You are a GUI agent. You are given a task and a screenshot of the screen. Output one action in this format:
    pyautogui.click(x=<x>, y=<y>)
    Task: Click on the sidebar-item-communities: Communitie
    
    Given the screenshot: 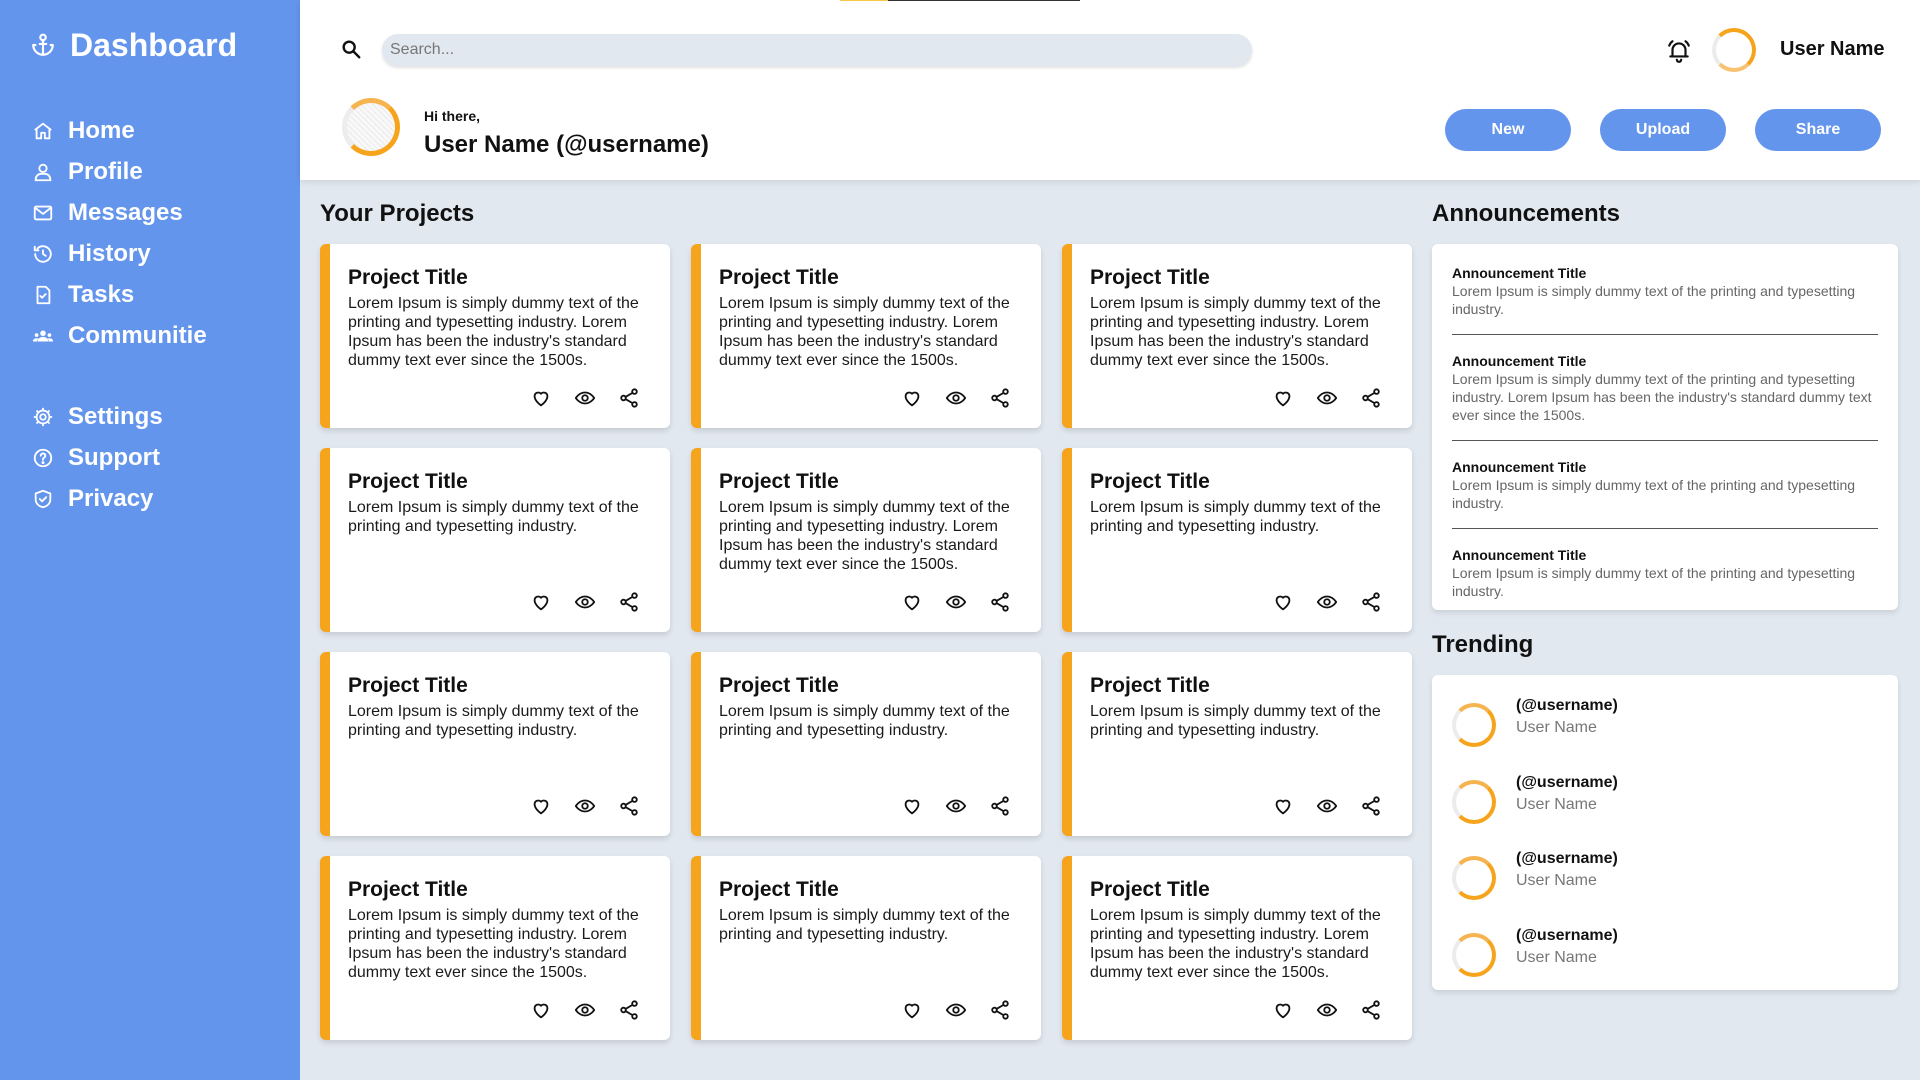 What is the action you would take?
    pyautogui.click(x=119, y=335)
    